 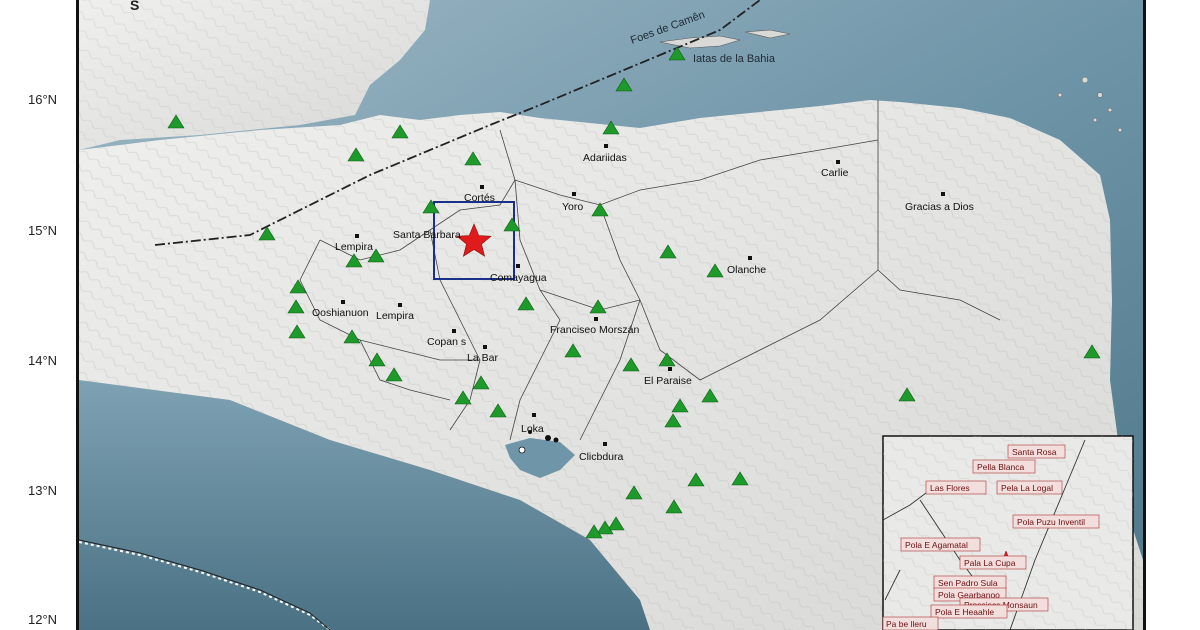 I want to click on map-frame-right, so click(x=1144, y=315).